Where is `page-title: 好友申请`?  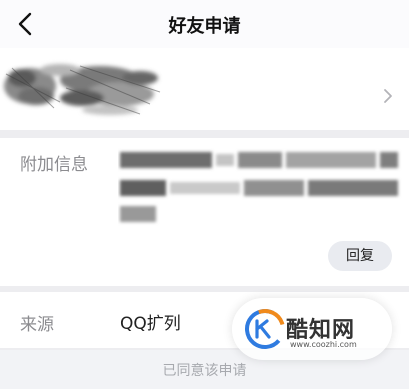 page-title: 好友申请 is located at coordinates (204, 26).